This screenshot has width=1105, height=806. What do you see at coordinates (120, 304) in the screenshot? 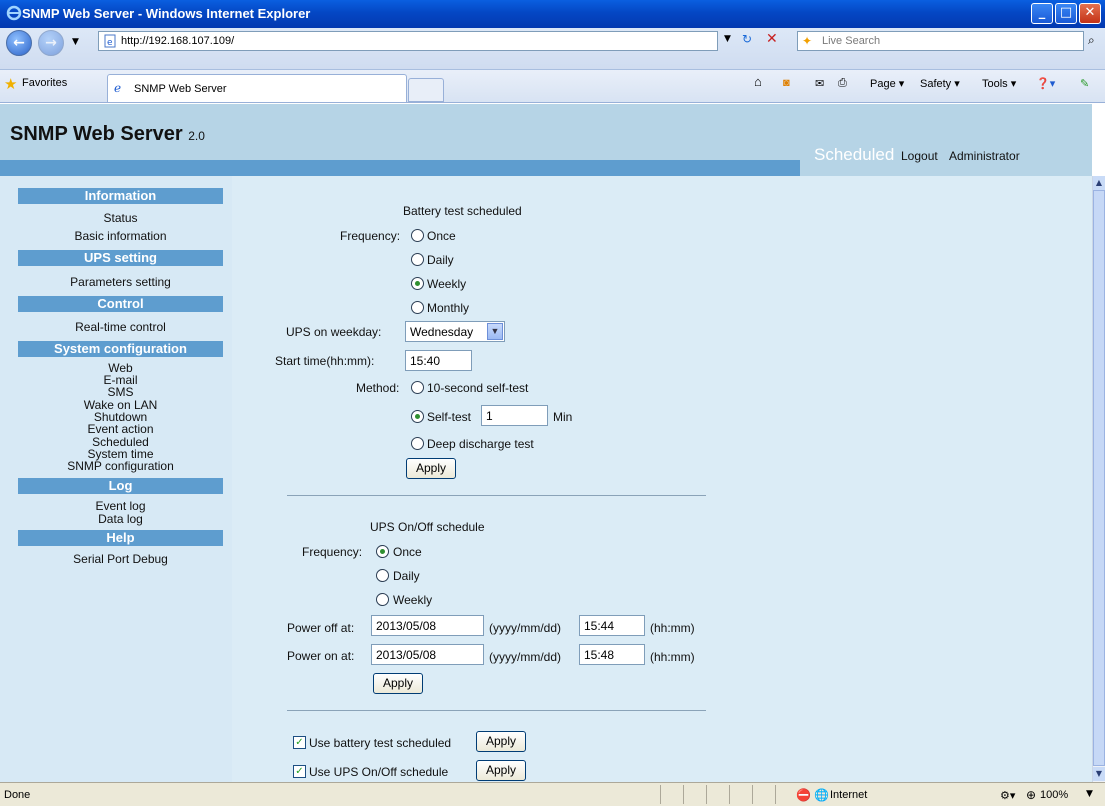
I see `sidebar-section-control: Control` at bounding box center [120, 304].